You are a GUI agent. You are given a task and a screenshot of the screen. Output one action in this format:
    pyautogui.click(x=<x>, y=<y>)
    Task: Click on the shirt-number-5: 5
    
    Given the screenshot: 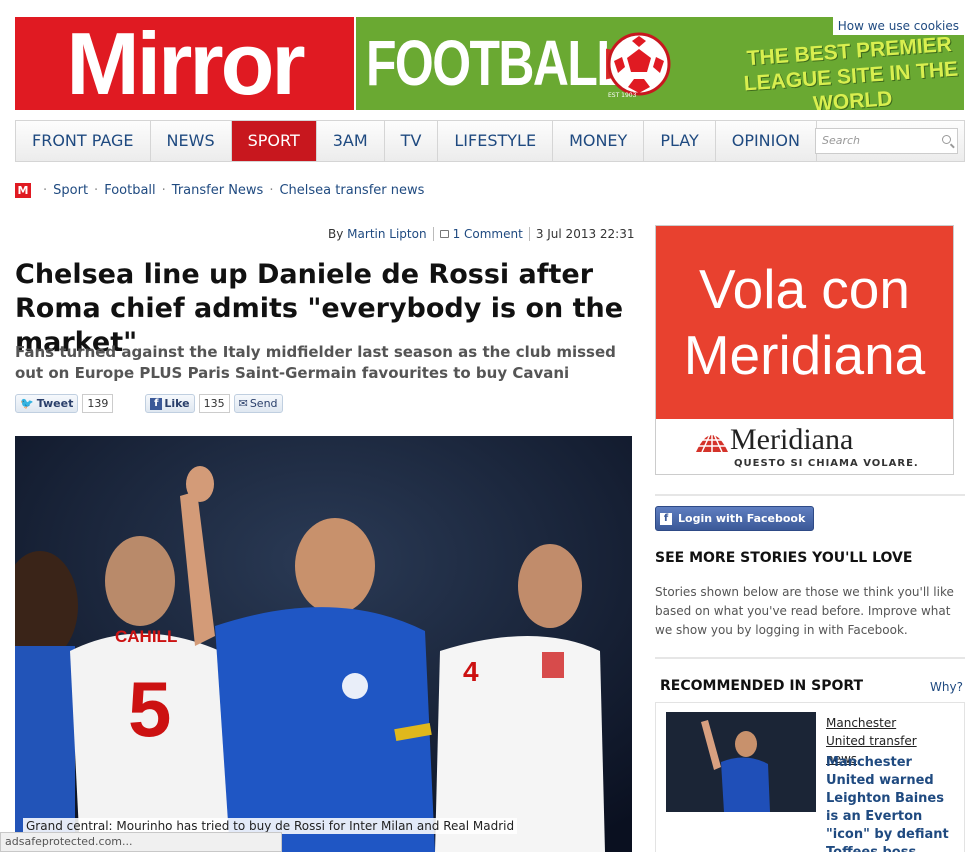 What is the action you would take?
    pyautogui.click(x=149, y=709)
    